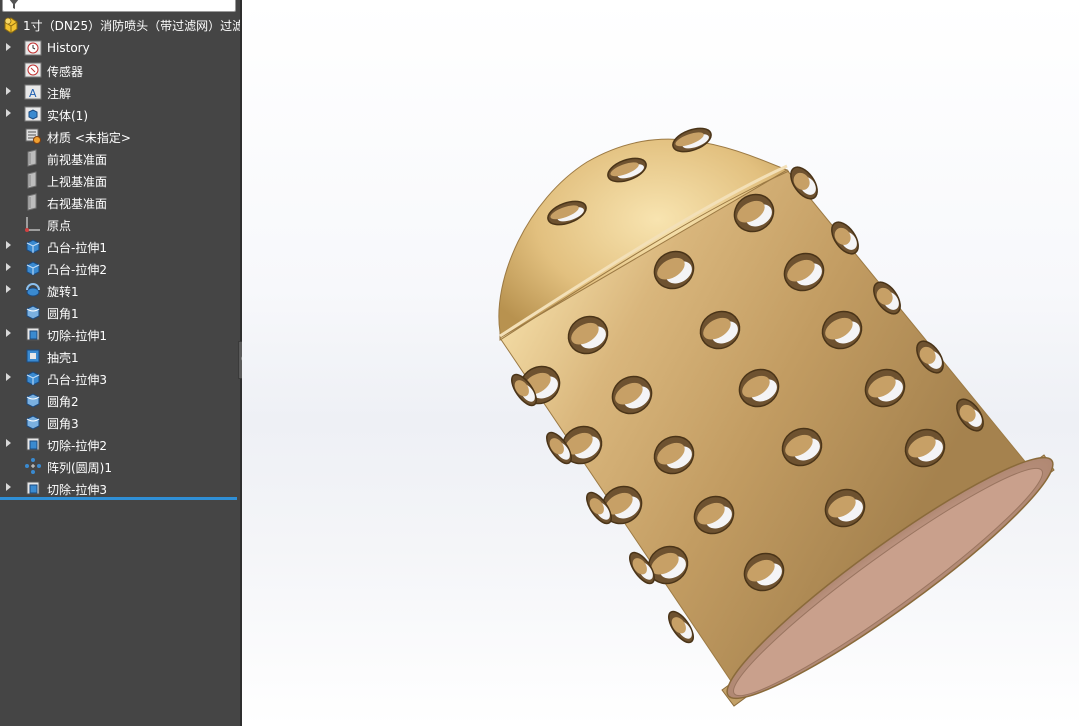 The image size is (1079, 726). I want to click on tree-item: 切除-拉伸1, so click(120, 334).